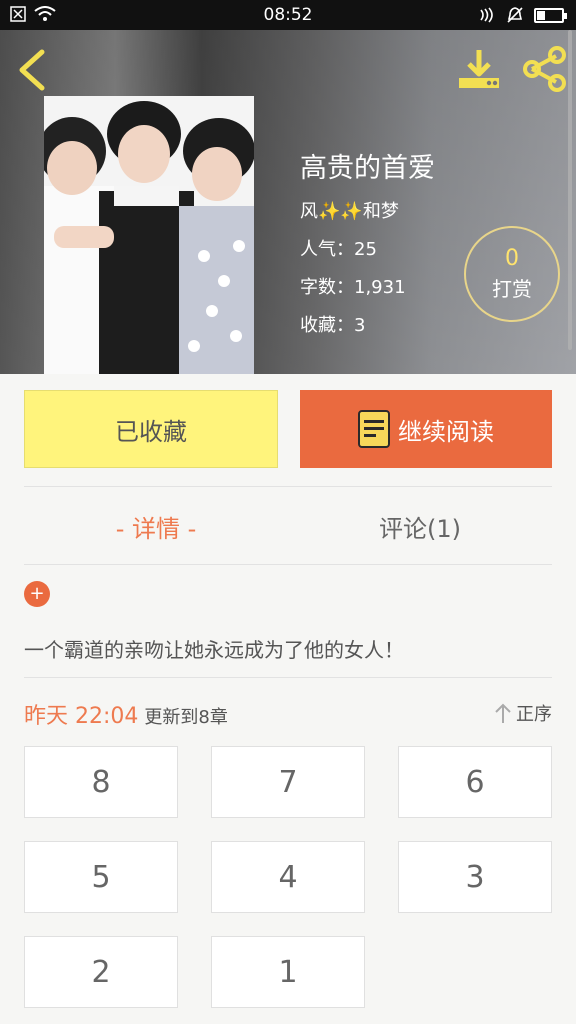  Describe the element at coordinates (420, 526) in the screenshot. I see `tab-comments: 评论(1)` at that location.